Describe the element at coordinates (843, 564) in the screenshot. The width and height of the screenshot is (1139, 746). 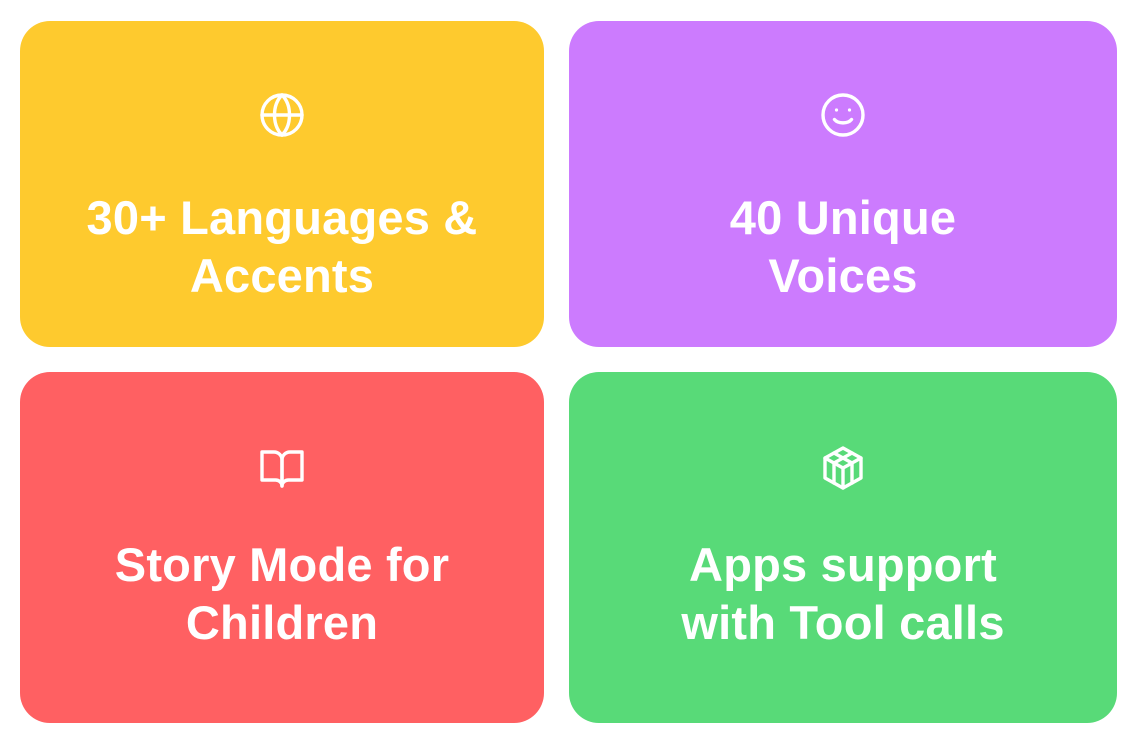
I see `feature-title-line-1: Apps support` at that location.